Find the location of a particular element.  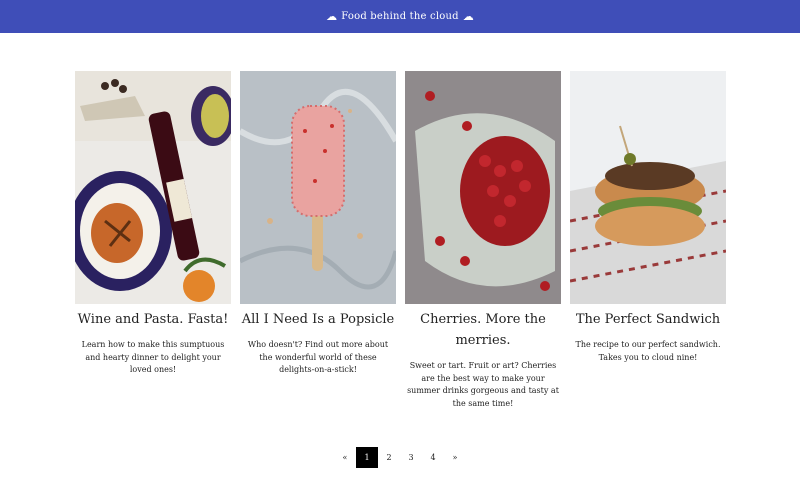

next-page-link: » is located at coordinates (455, 457).